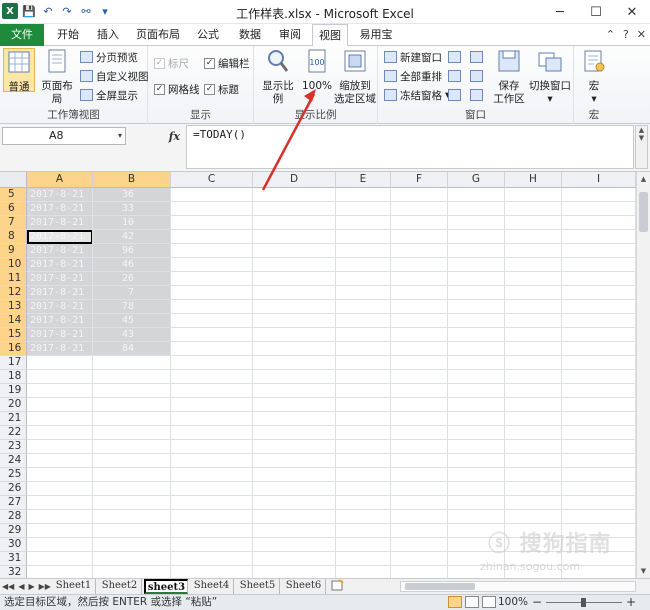  What do you see at coordinates (113, 195) in the screenshot?
I see `cell-b: 36` at bounding box center [113, 195].